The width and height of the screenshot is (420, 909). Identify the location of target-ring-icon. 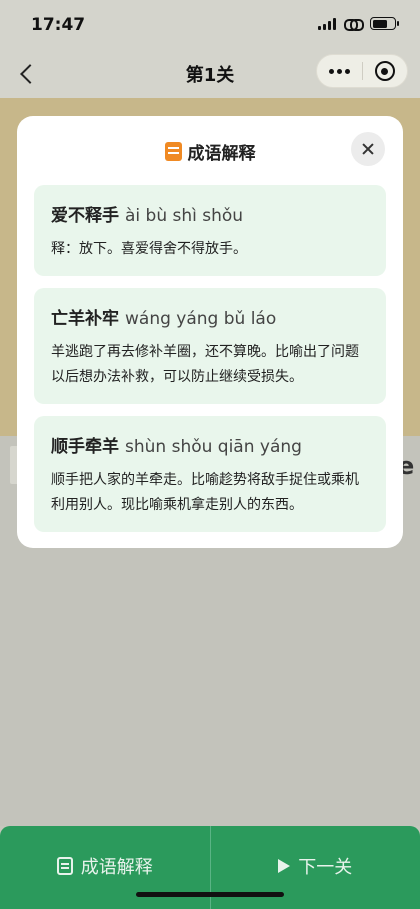
(384, 71).